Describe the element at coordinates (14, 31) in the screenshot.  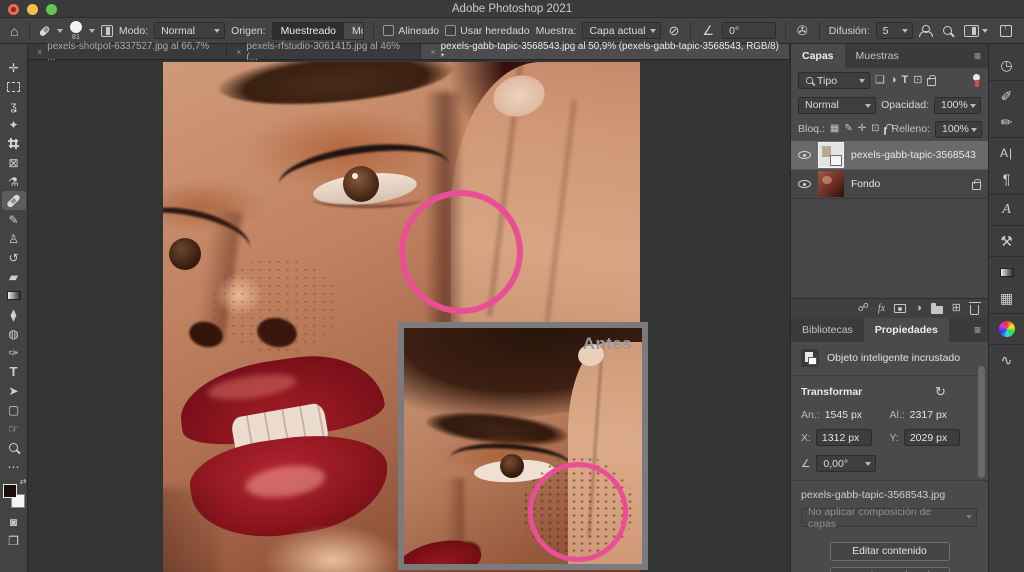
I see `home-icon: ⌂` at that location.